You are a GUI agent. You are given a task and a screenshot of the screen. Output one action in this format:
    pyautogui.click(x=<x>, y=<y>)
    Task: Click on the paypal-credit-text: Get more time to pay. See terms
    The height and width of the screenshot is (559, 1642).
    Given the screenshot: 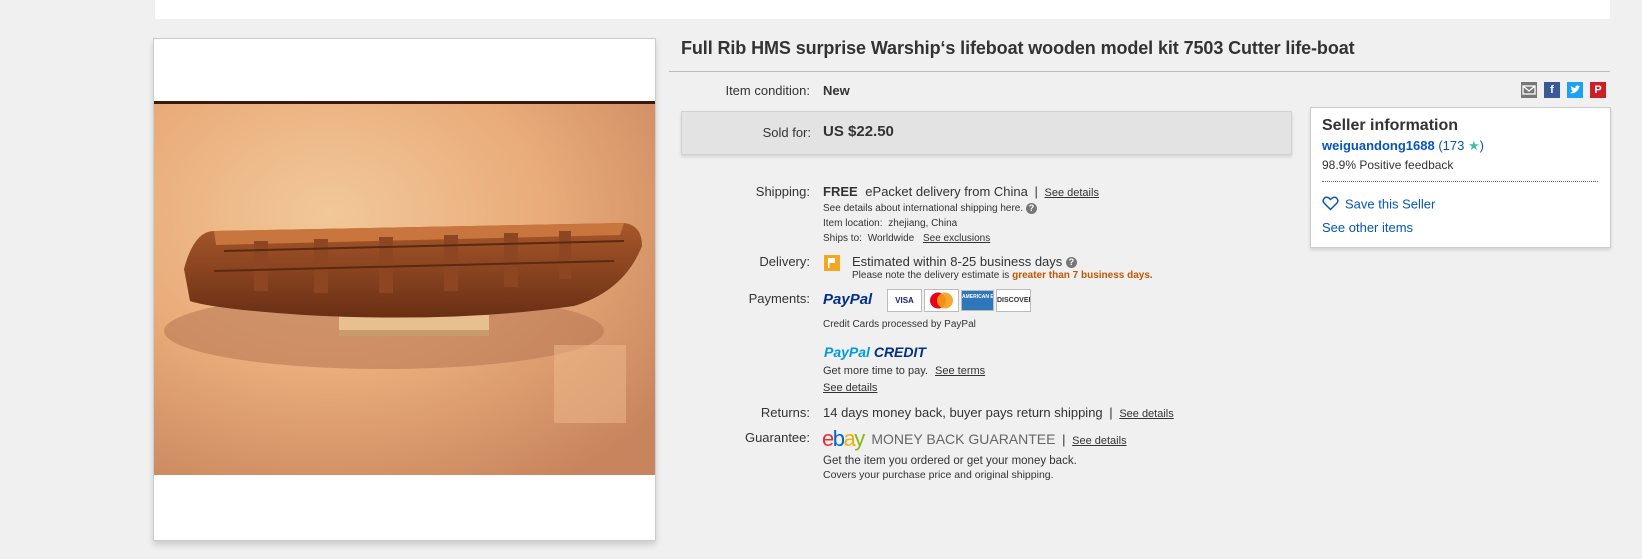 What is the action you would take?
    pyautogui.click(x=904, y=371)
    